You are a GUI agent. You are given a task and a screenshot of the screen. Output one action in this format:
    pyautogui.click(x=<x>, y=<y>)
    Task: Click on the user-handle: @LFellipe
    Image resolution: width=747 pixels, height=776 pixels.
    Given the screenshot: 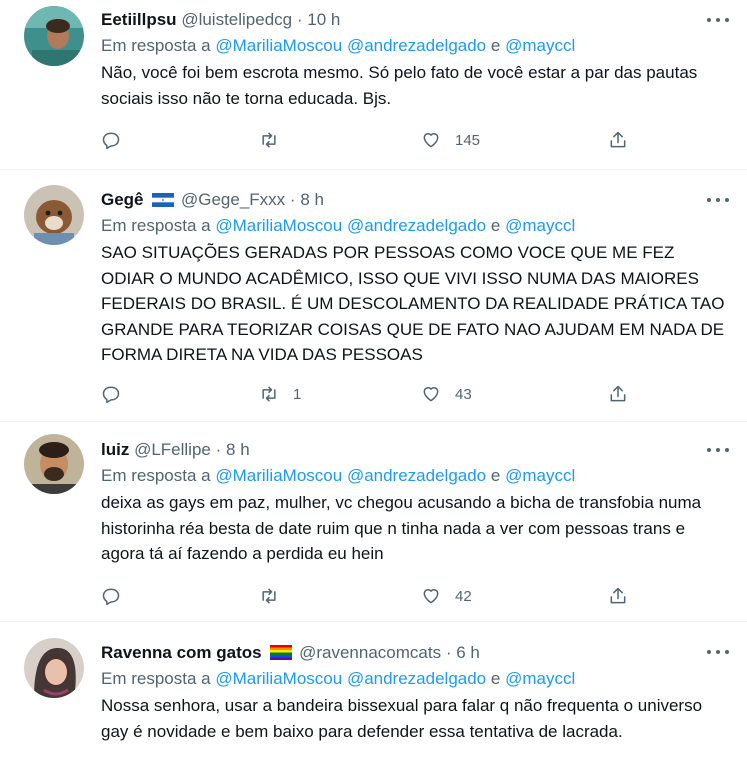 What is the action you would take?
    pyautogui.click(x=172, y=449)
    